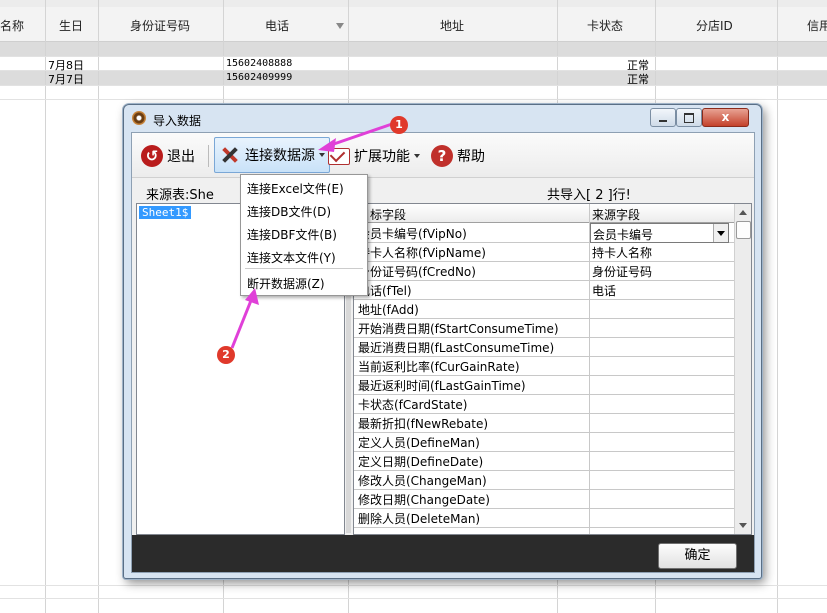 The image size is (827, 613). What do you see at coordinates (544, 518) in the screenshot?
I see `mapping-row: 删除人员(DeleteMan)` at bounding box center [544, 518].